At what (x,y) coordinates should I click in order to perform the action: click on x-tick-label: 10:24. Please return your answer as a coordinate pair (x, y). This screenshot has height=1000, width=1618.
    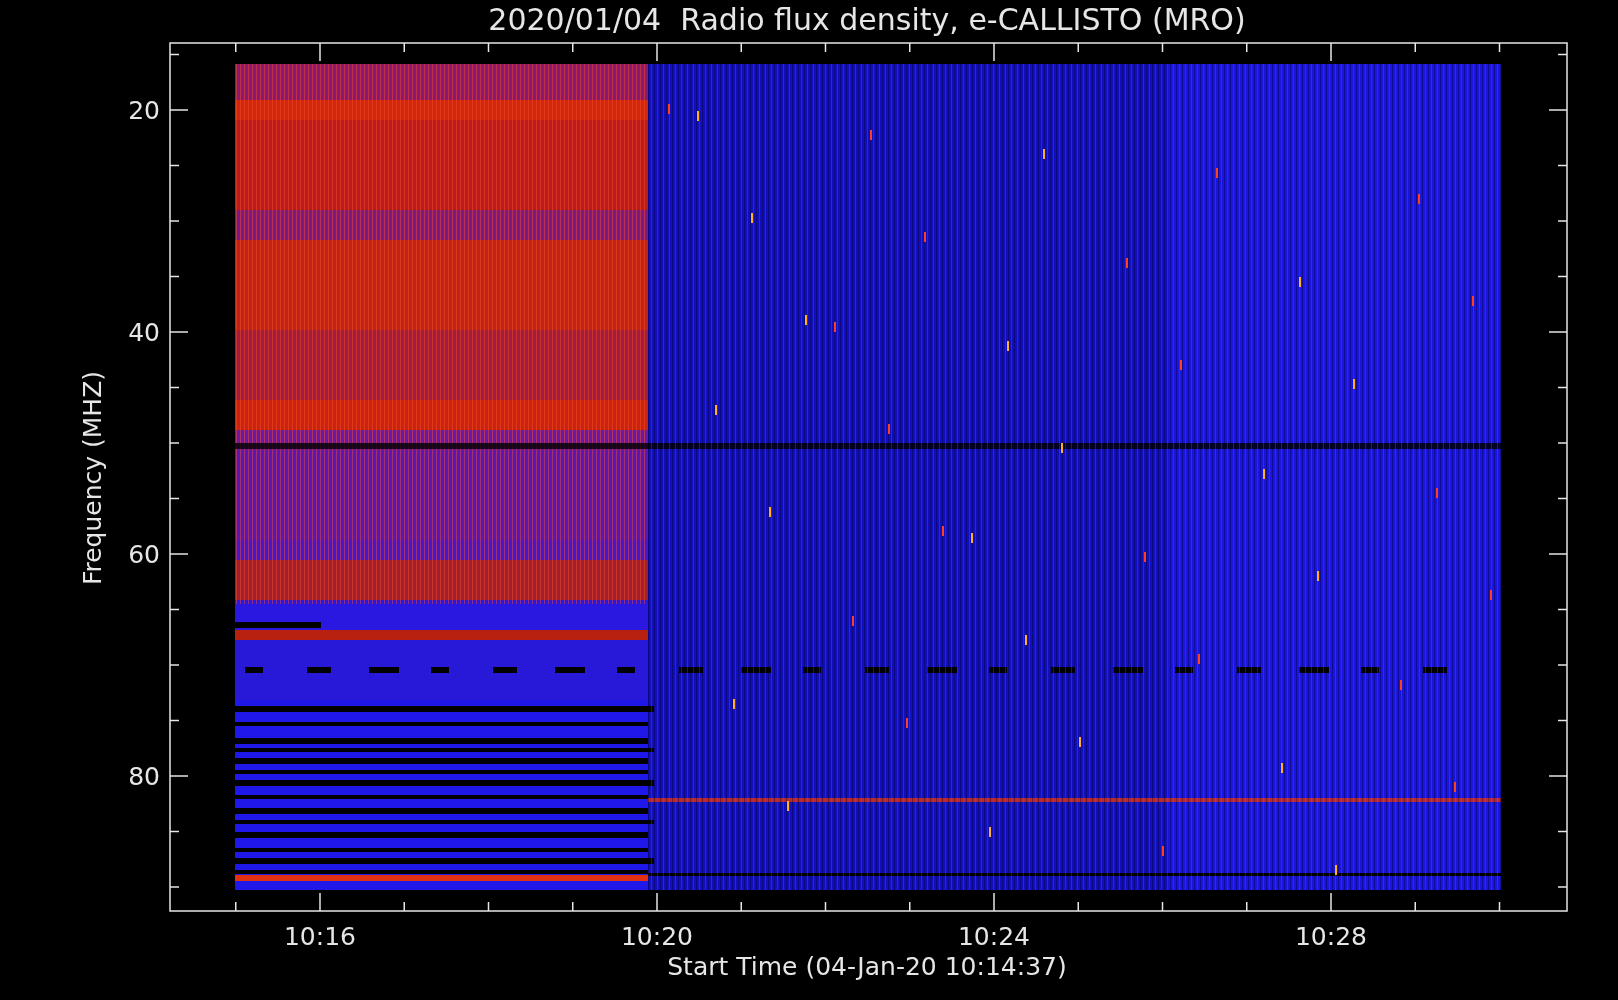
    Looking at the image, I should click on (994, 936).